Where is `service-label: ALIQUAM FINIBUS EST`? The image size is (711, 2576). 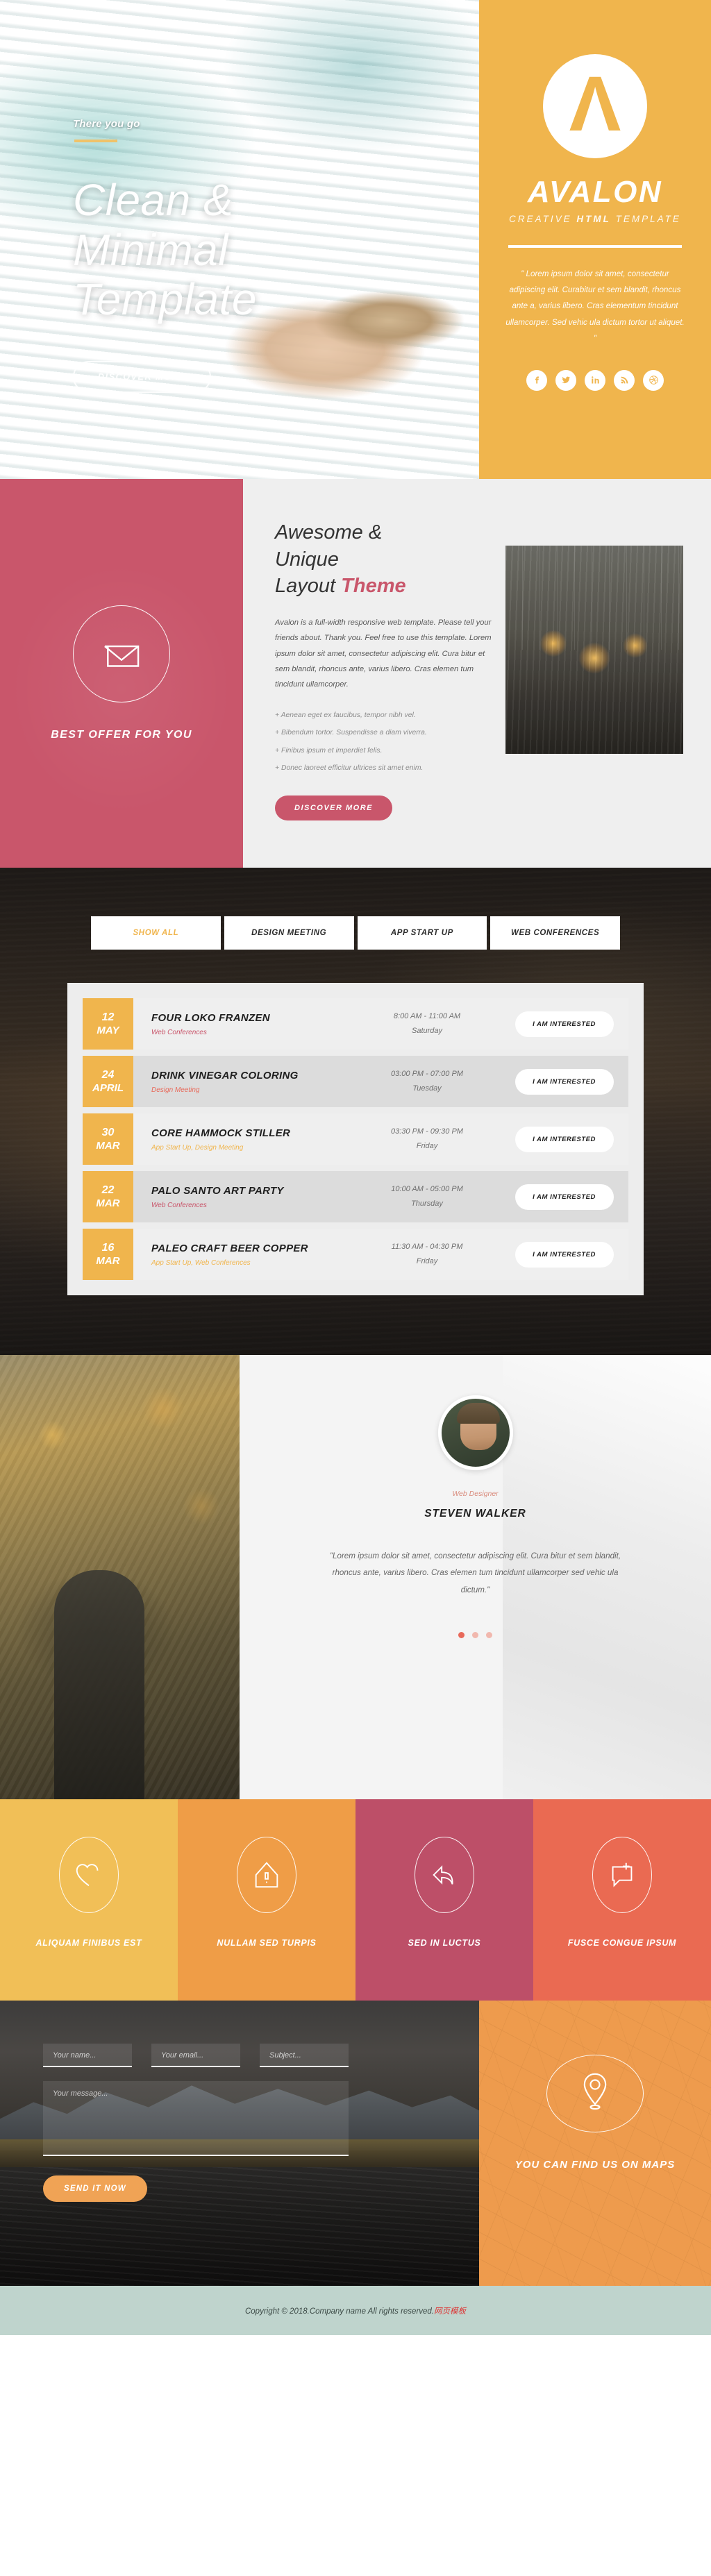
service-label: ALIQUAM FINIBUS EST is located at coordinates (88, 1943).